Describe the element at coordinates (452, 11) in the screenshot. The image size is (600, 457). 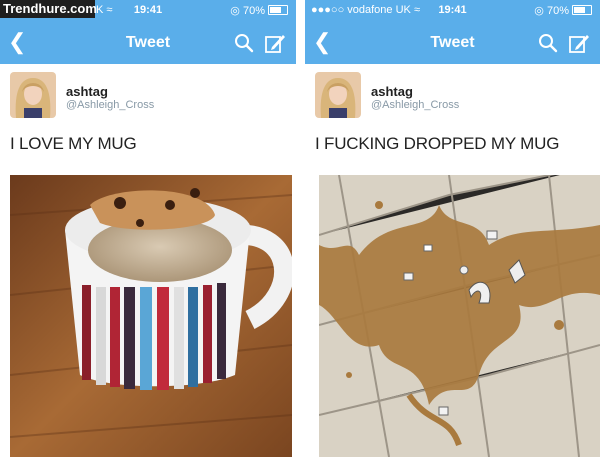
I see `status-bar: ●●●○○ vodafone UK ≈ 19:41 ◎ 70%` at that location.